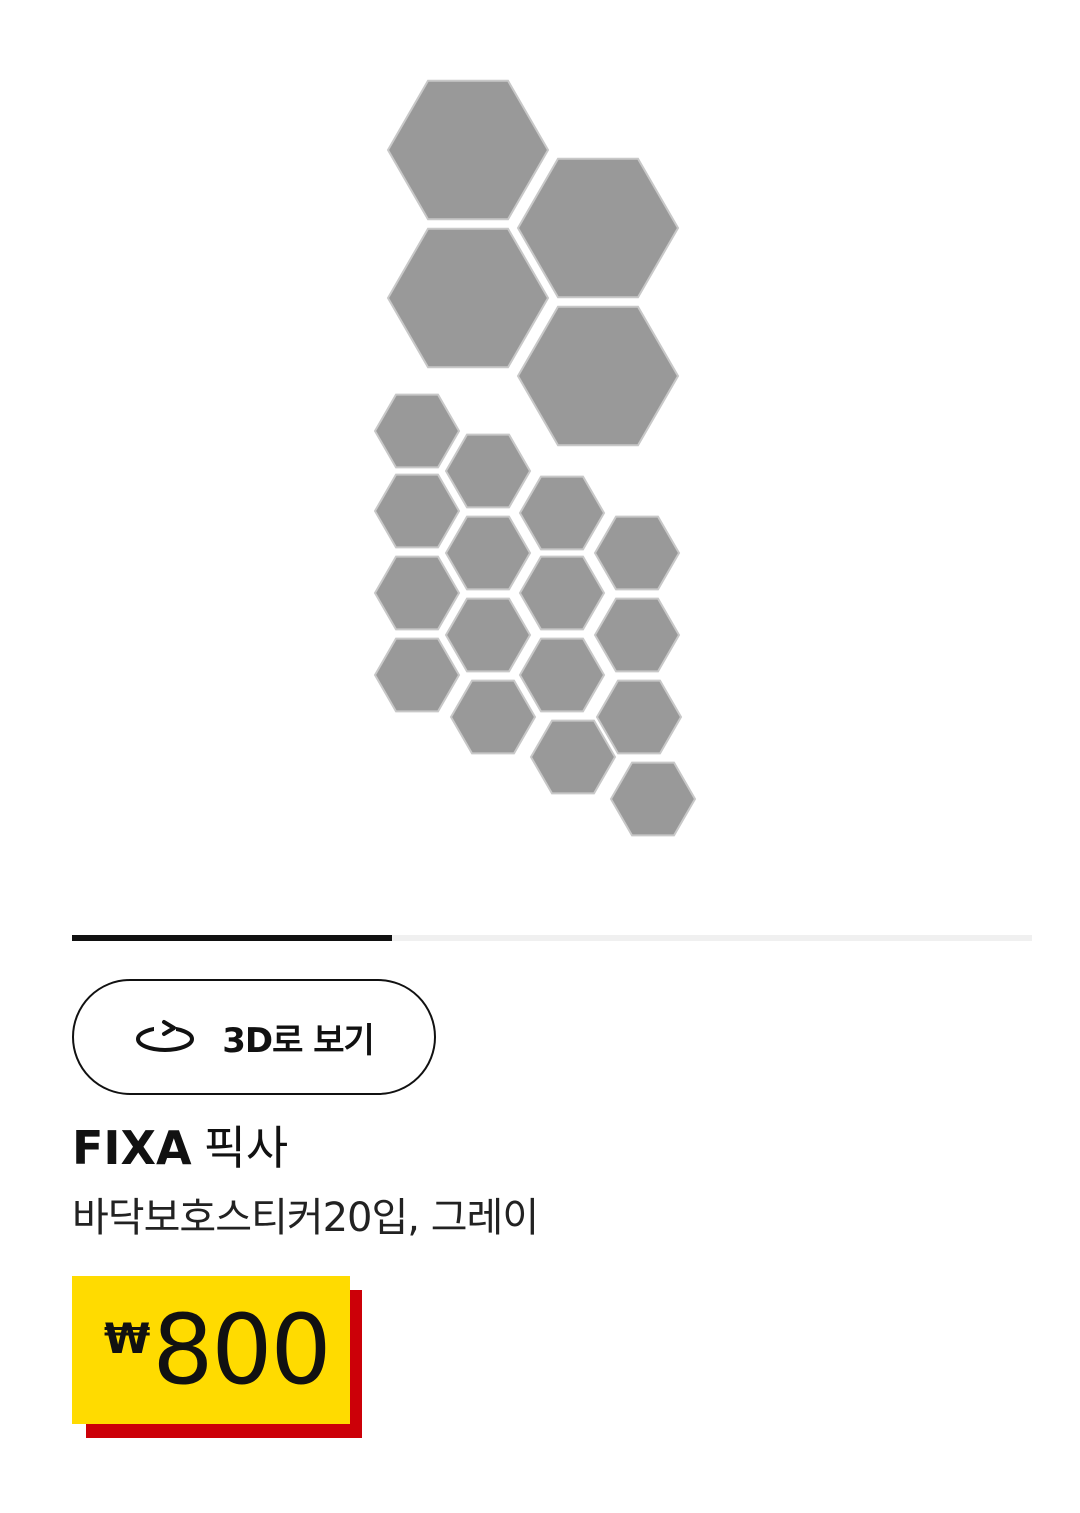 This screenshot has width=1080, height=1513. What do you see at coordinates (552, 938) in the screenshot?
I see `image-carousel-progress` at bounding box center [552, 938].